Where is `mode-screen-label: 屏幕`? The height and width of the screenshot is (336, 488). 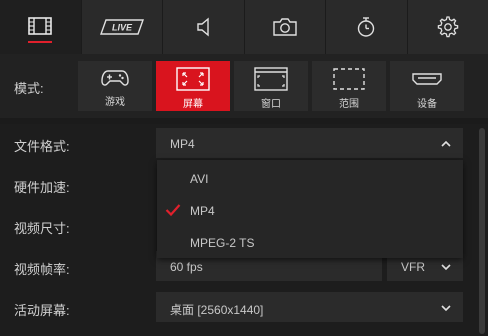
mode-screen-label: 屏幕 is located at coordinates (193, 104).